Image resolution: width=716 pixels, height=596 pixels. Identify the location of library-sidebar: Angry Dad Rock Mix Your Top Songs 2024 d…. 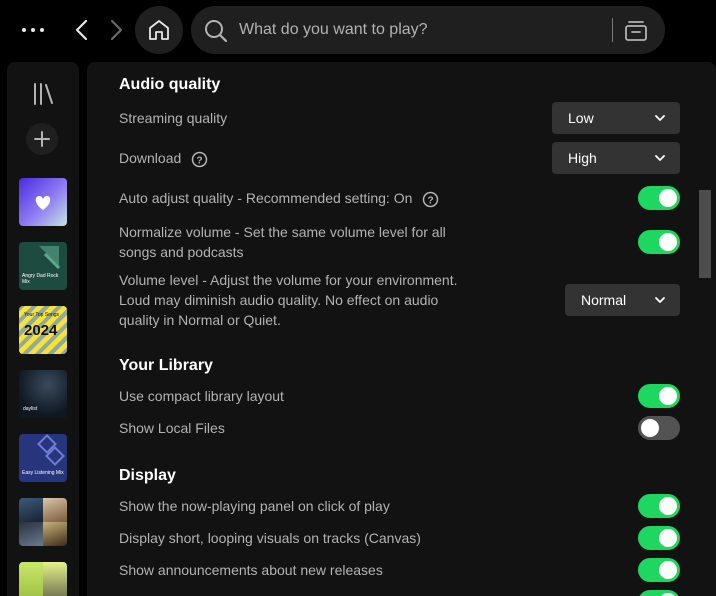
(43, 329).